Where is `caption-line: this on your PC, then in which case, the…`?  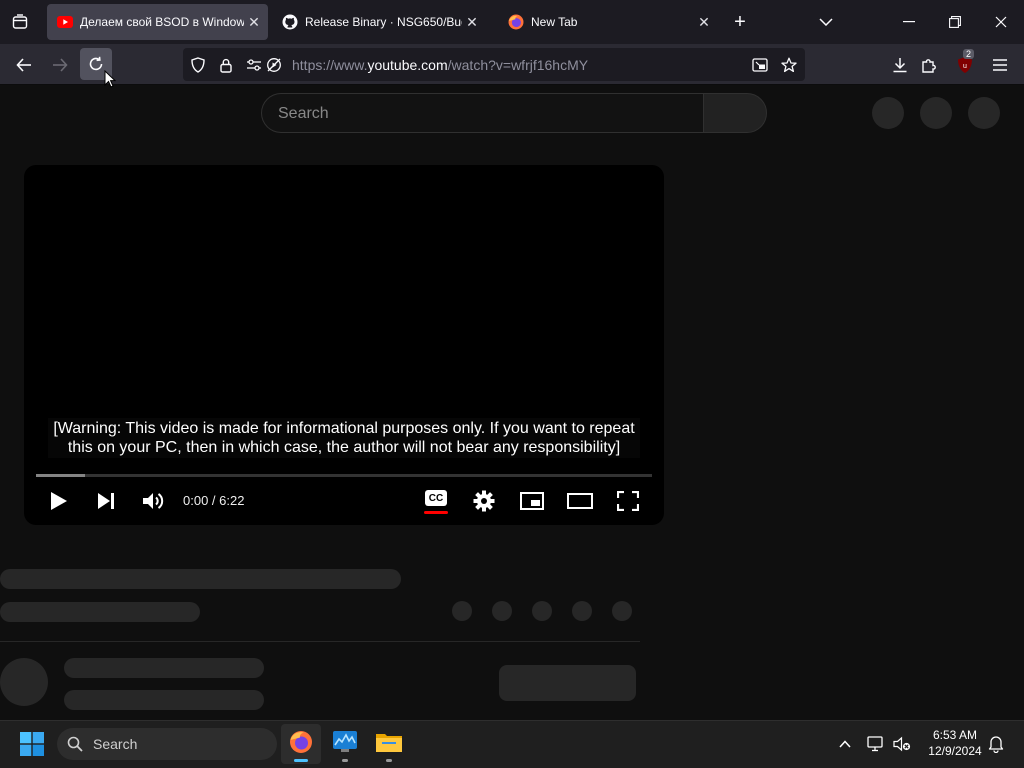
caption-line: this on your PC, then in which case, the… is located at coordinates (344, 447).